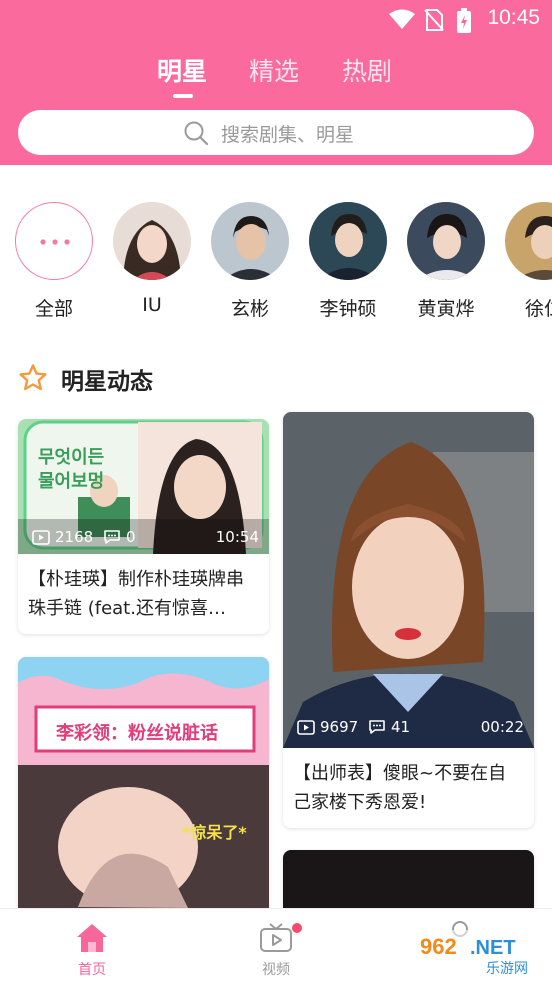 The height and width of the screenshot is (981, 552). I want to click on wifi-icon, so click(402, 19).